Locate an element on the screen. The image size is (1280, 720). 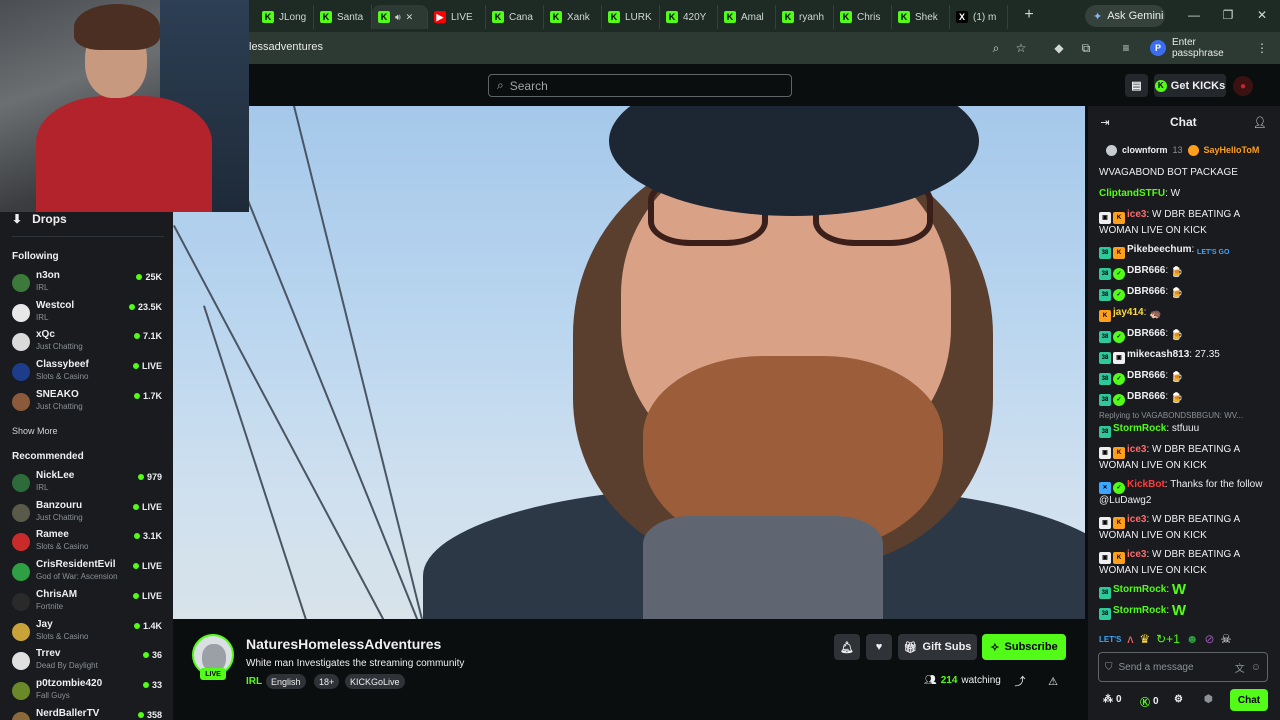
sidebar-channel-banzouru: Banzouru Just Chatting LIVE is located at coordinates (87, 513).